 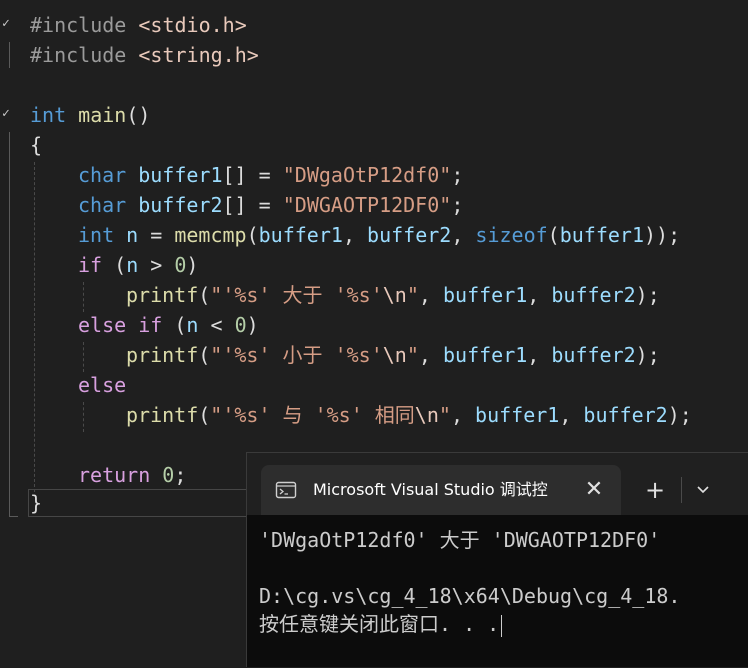 I want to click on console-line: D:\cg.vs\cg_4_18\x64\Debug\cg_4_18., so click(x=470, y=596).